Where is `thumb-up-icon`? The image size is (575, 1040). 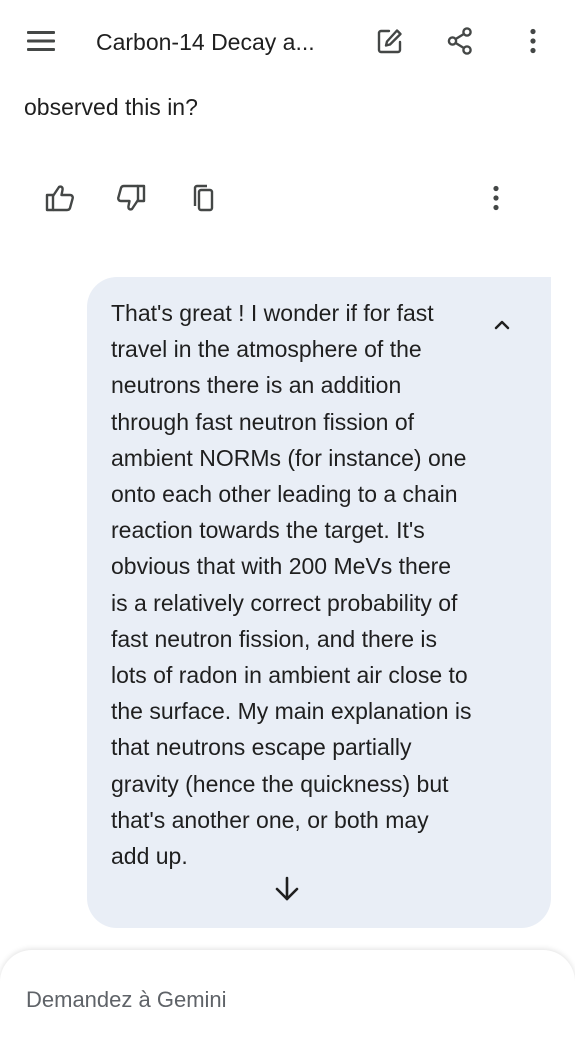 thumb-up-icon is located at coordinates (59, 198).